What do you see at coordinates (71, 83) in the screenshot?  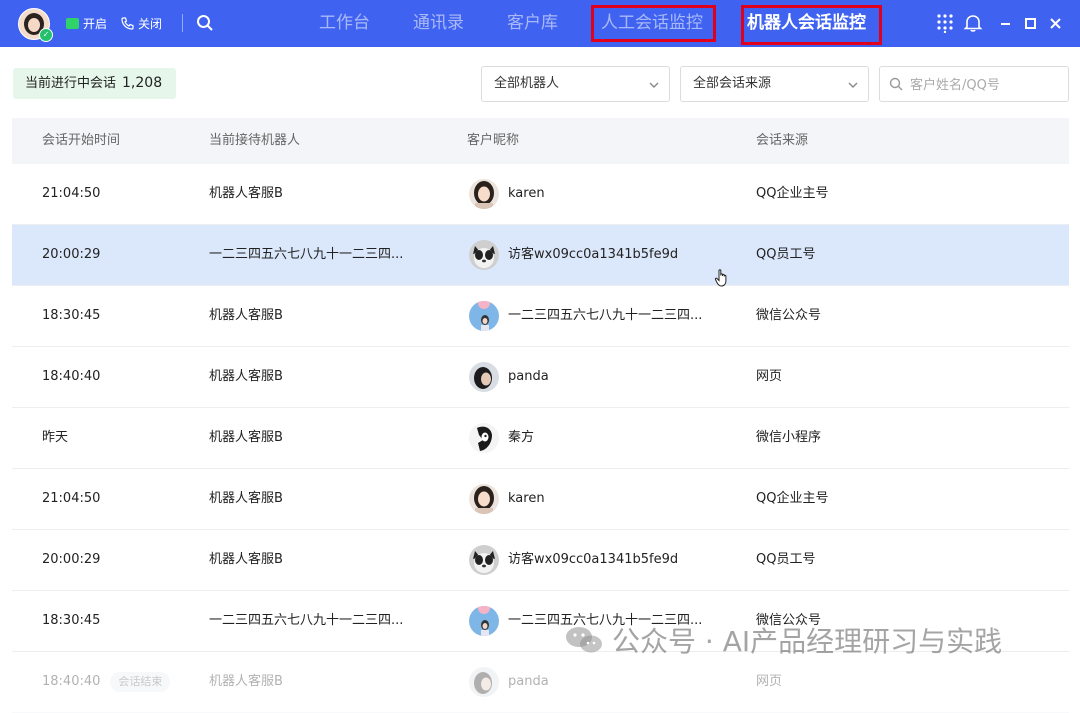 I see `active-session-label: 当前进行中会话` at bounding box center [71, 83].